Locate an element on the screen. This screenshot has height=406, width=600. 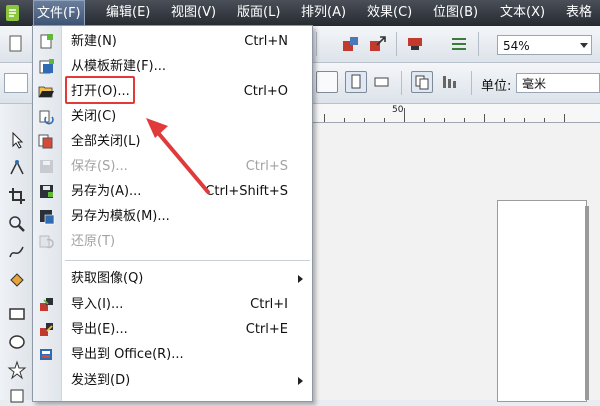
menu-file: 文件(F) is located at coordinates (59, 13).